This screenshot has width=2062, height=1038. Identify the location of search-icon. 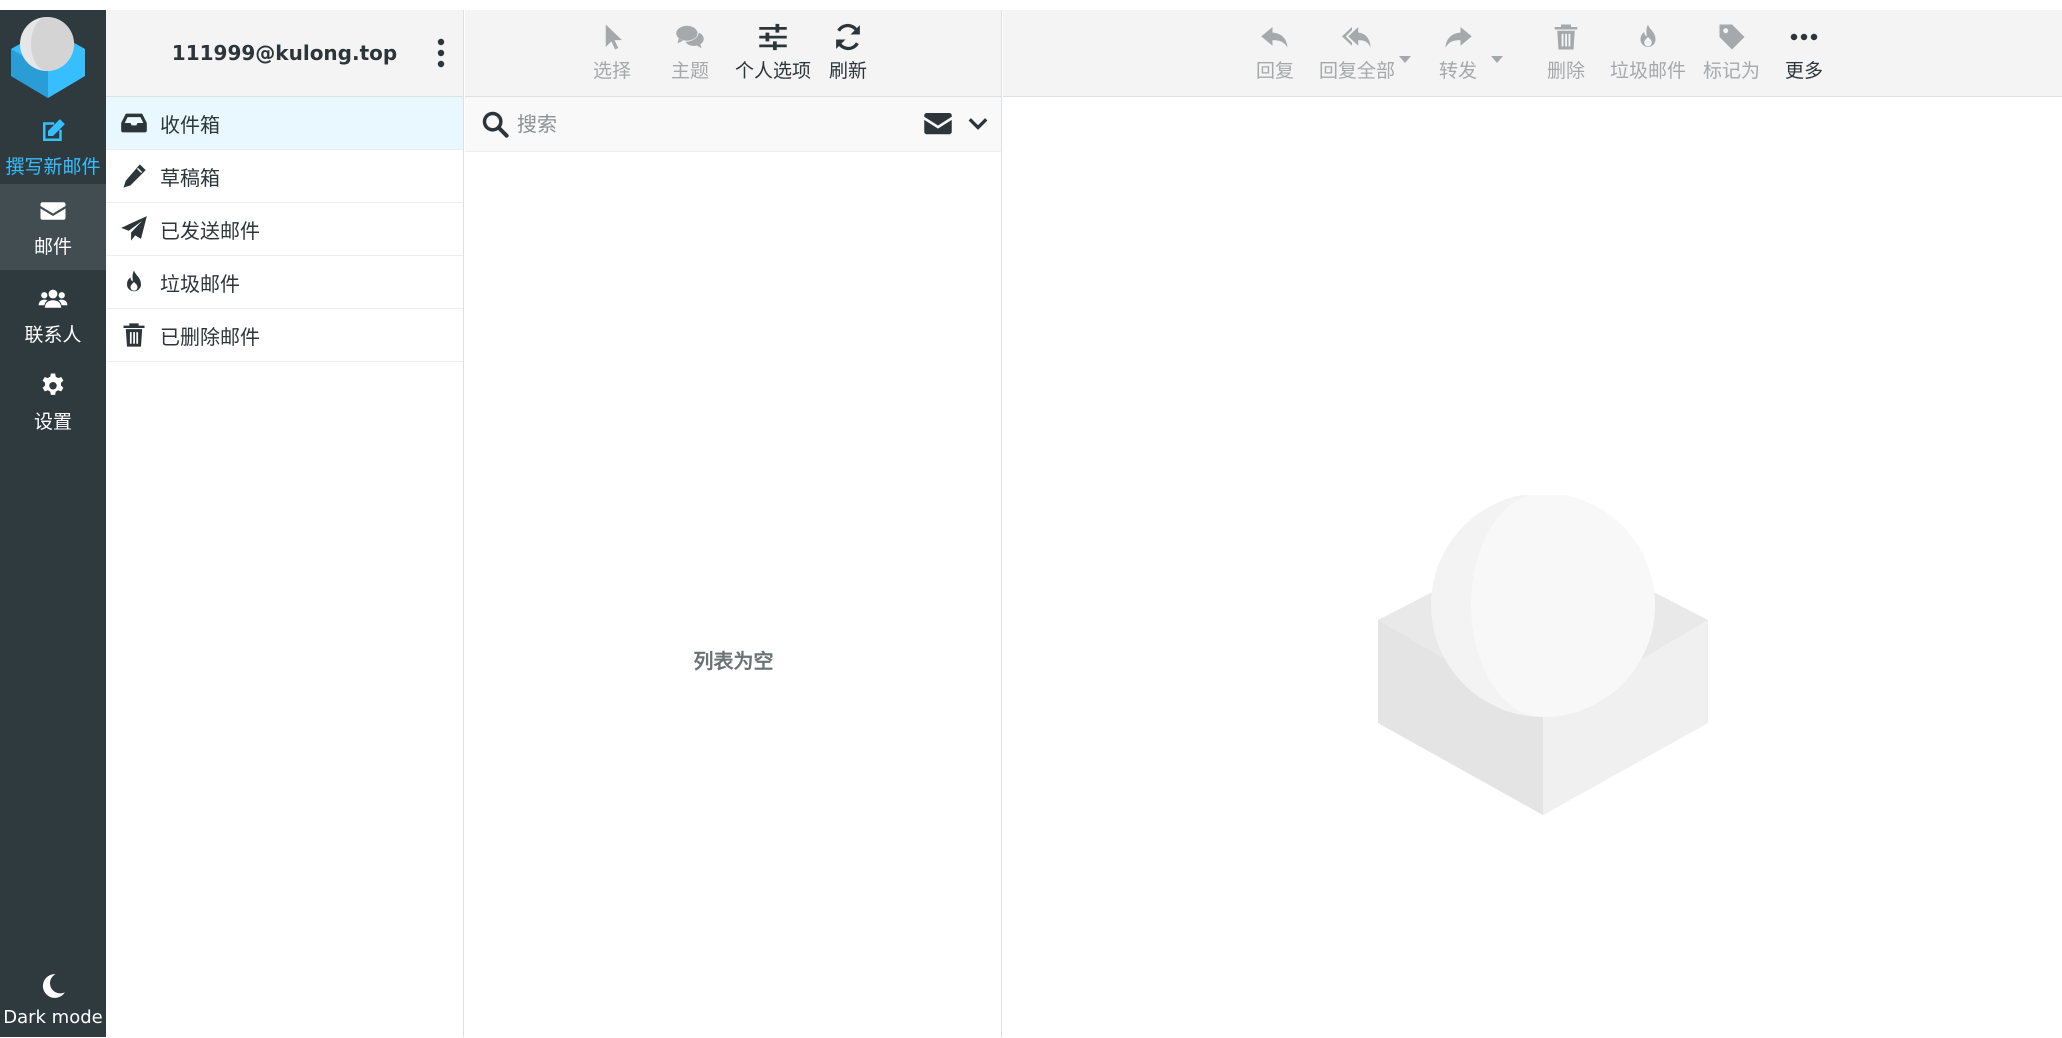
(495, 124).